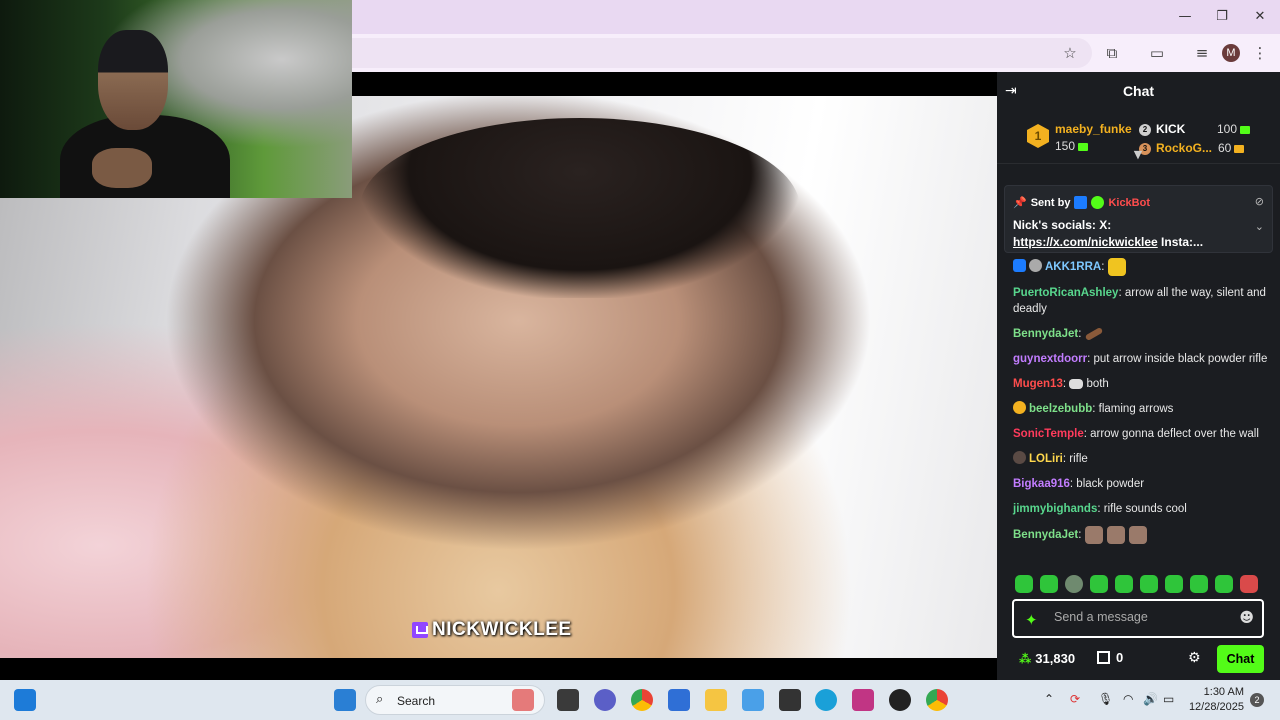  Describe the element at coordinates (1049, 699) in the screenshot. I see `show-hidden-icons-icon: ⌃` at that location.